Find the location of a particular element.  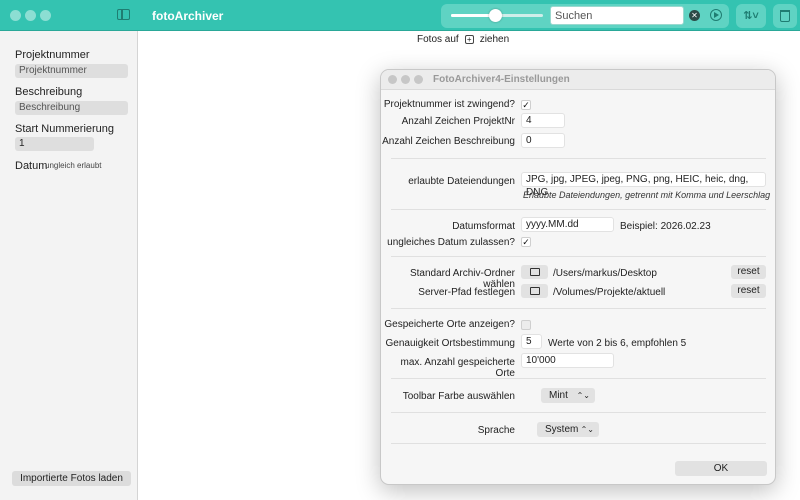

orte-anzeigen-checkbox is located at coordinates (526, 325).